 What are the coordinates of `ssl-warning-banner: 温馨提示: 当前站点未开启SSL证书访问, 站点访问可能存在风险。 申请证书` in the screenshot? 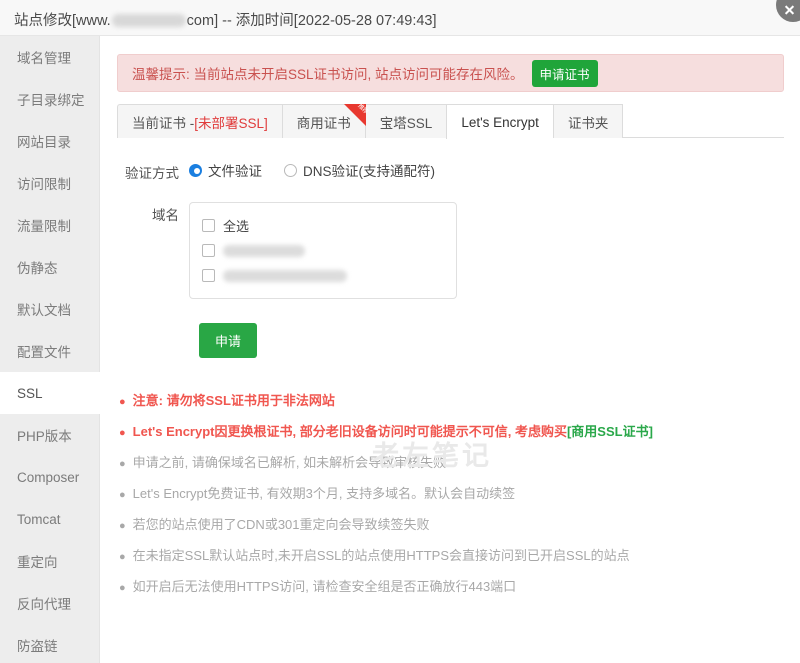 It's located at (450, 73).